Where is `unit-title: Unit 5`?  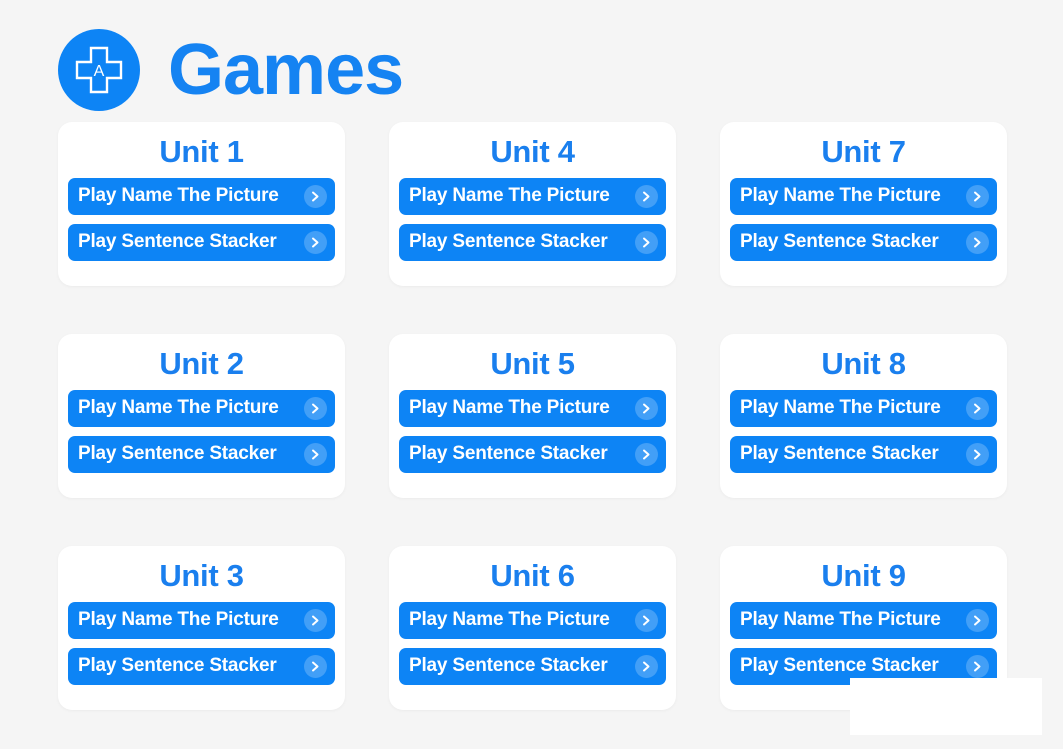 unit-title: Unit 5 is located at coordinates (532, 363).